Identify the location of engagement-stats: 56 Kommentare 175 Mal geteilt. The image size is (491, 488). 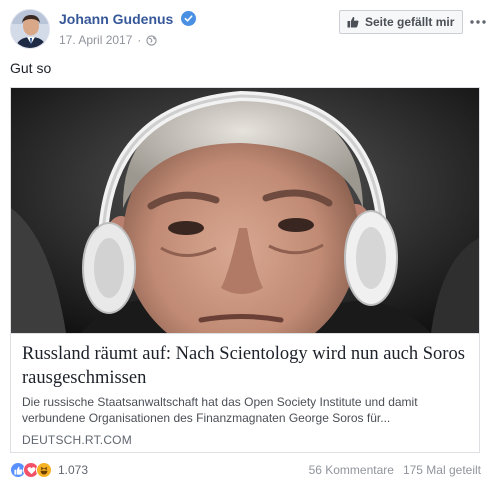
(395, 470).